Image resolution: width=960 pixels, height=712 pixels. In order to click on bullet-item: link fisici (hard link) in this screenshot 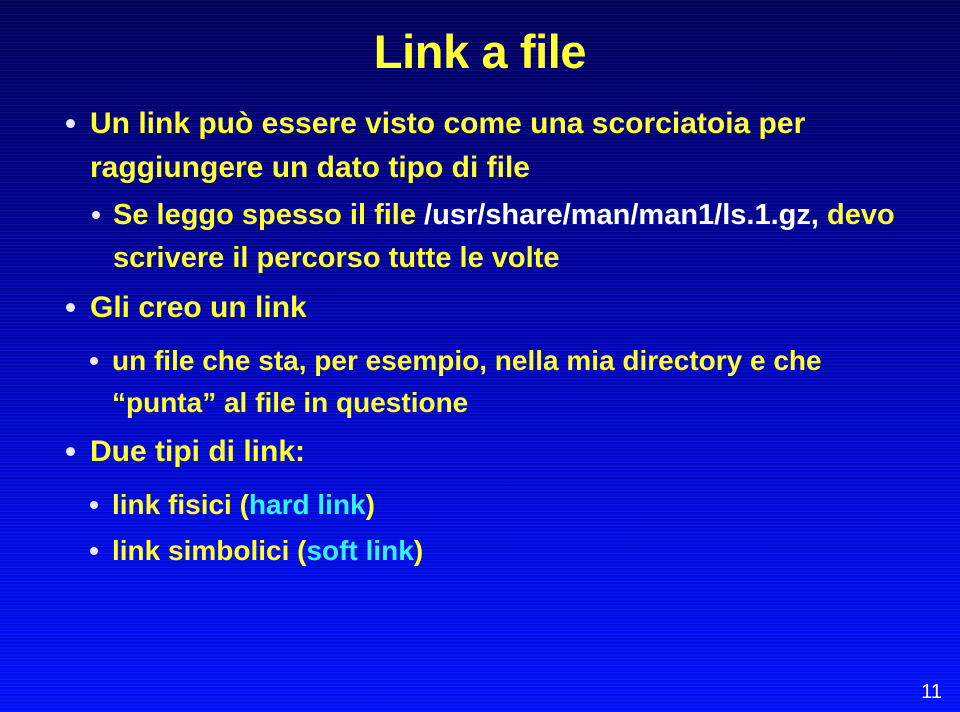, I will do `click(480, 505)`.